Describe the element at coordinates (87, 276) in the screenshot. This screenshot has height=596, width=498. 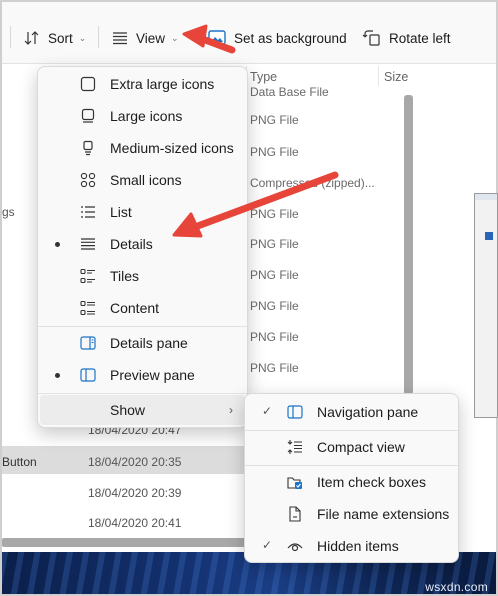
I see `tiles-icon` at that location.